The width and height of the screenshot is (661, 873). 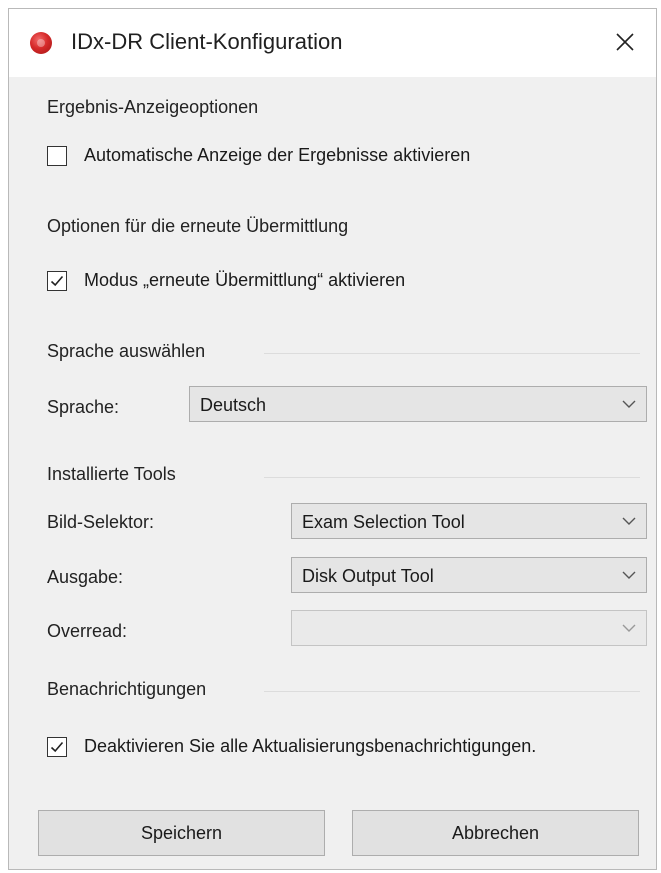 I want to click on window-title: IDx-DR Client-Konfiguration, so click(x=207, y=41).